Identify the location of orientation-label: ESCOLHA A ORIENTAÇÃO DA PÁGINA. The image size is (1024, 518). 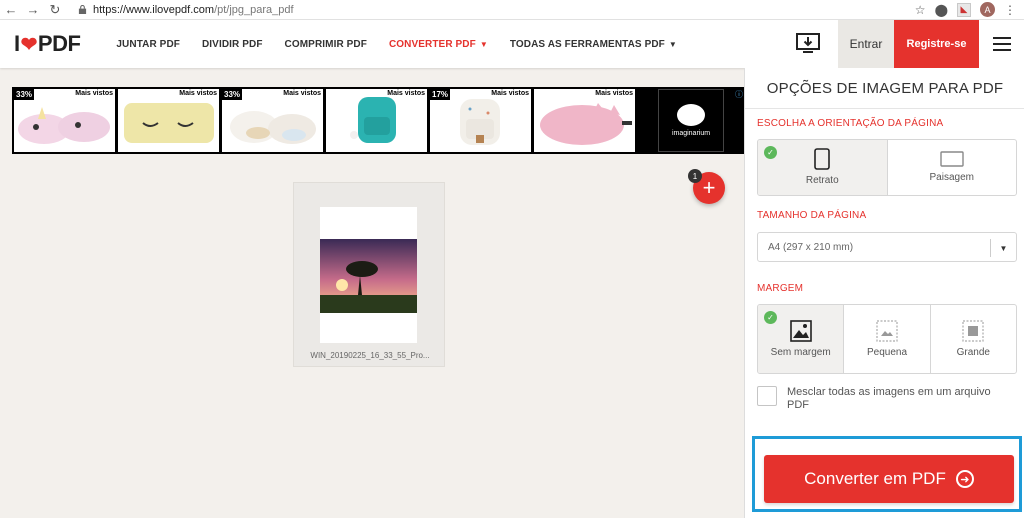
(850, 123).